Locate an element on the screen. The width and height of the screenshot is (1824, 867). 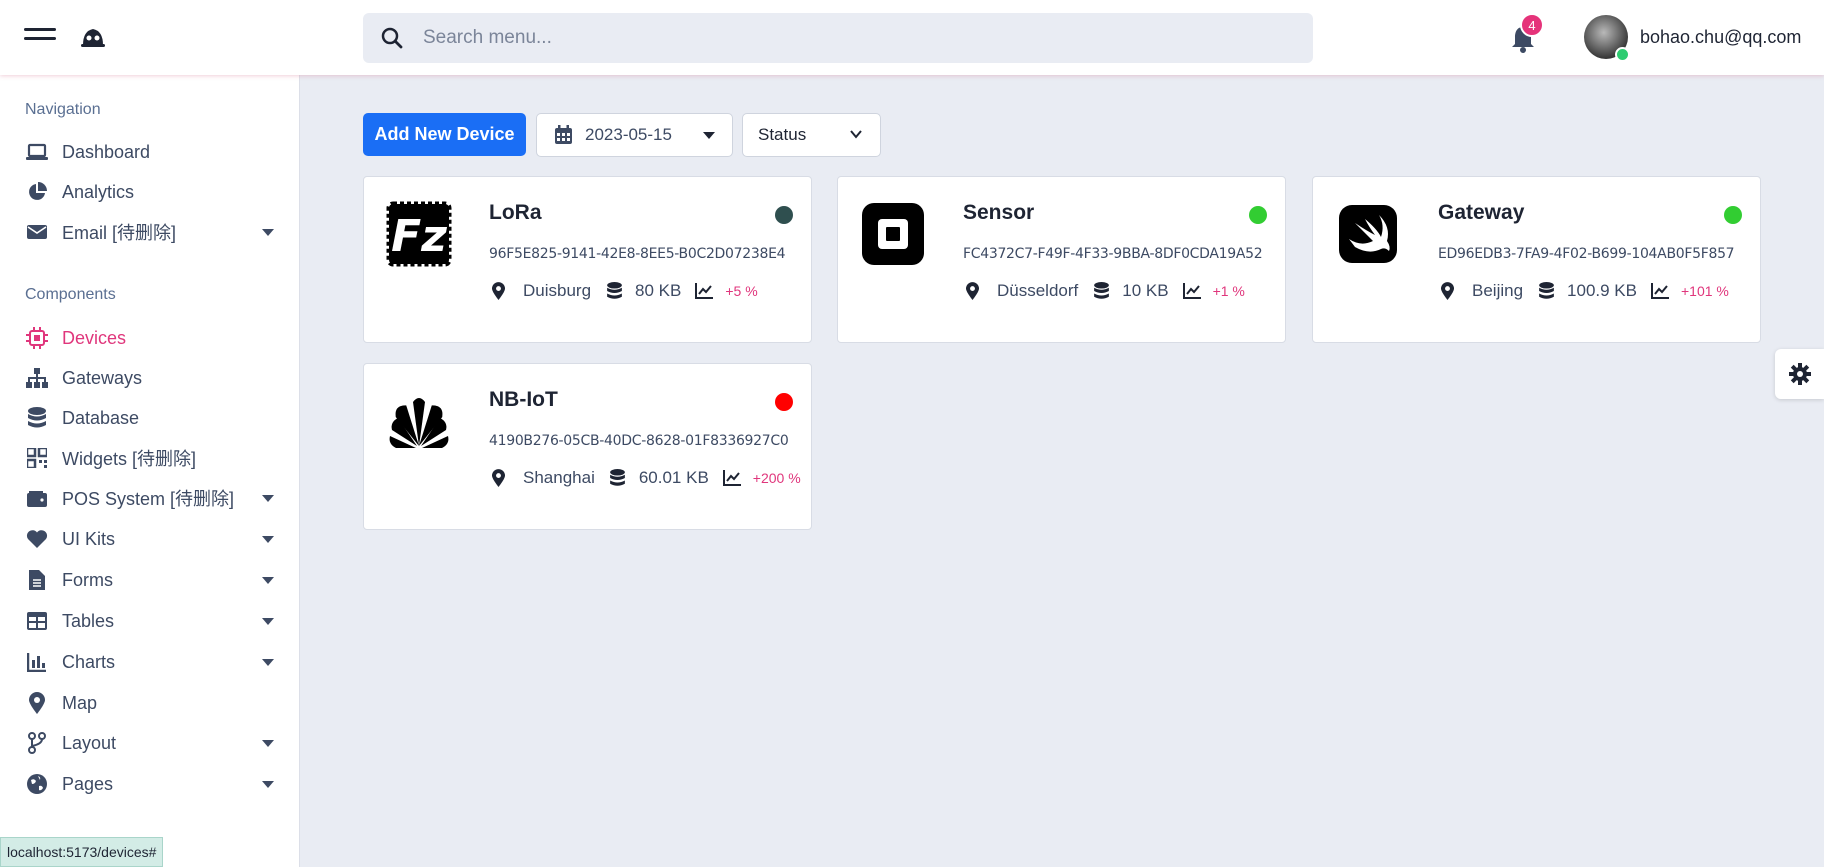
status-select: Status is located at coordinates (811, 135).